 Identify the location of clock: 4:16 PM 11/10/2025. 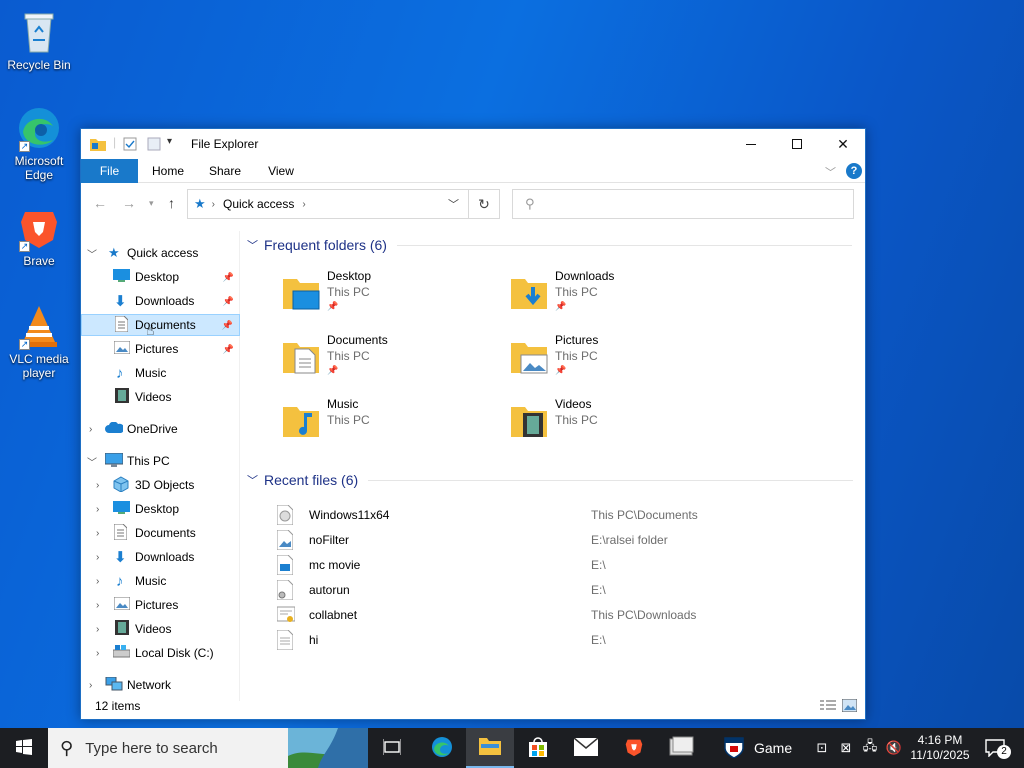
(940, 748).